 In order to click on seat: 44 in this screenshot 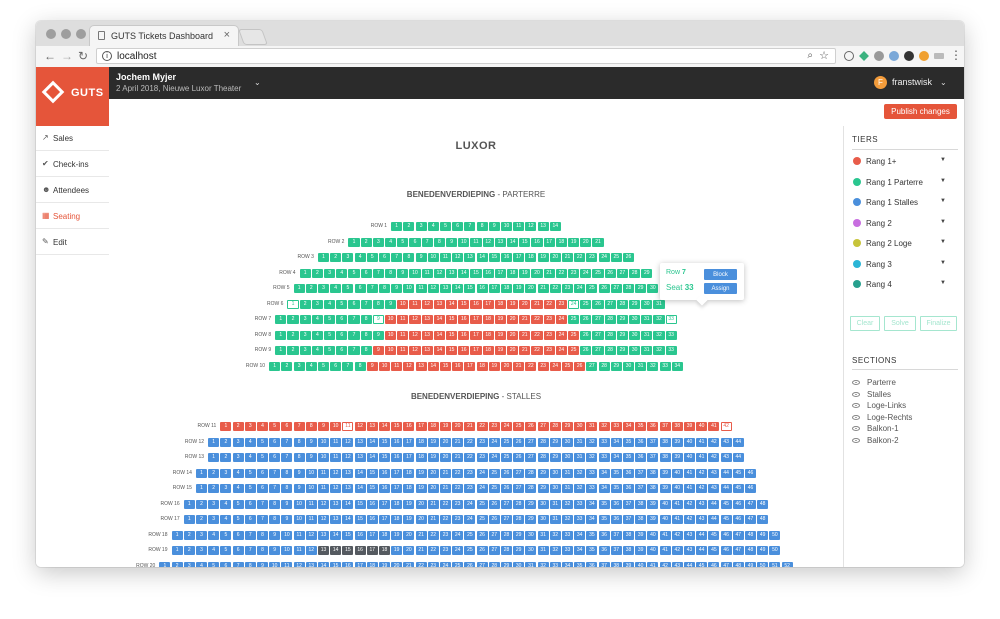, I will do `click(689, 564)`.